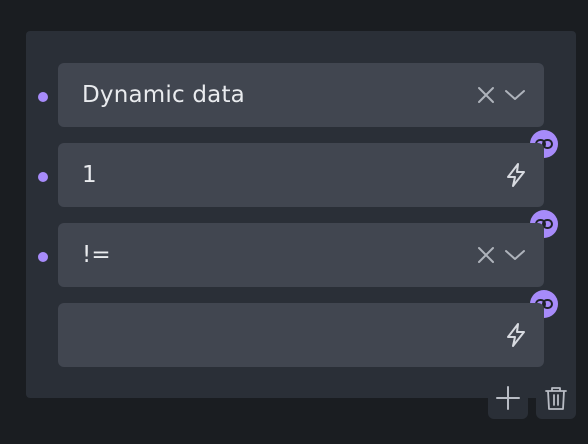  Describe the element at coordinates (89, 175) in the screenshot. I see `value-input-text: 1` at that location.